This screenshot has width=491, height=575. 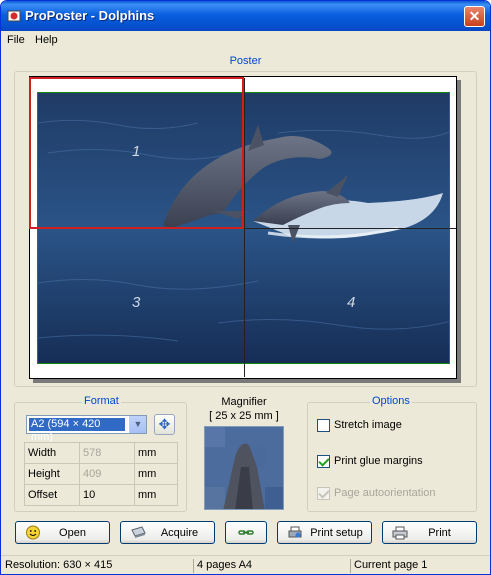 I want to click on table-row: Width 578 mm, so click(x=101, y=453).